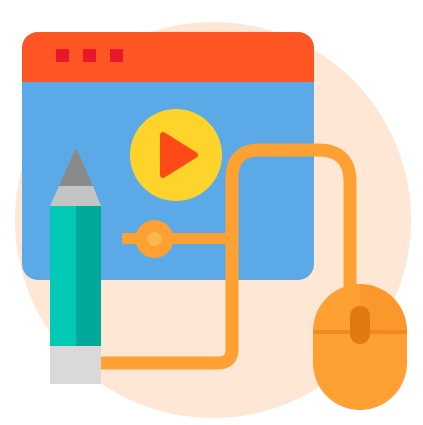 This screenshot has height=425, width=423. What do you see at coordinates (360, 347) in the screenshot?
I see `mouse-icon` at bounding box center [360, 347].